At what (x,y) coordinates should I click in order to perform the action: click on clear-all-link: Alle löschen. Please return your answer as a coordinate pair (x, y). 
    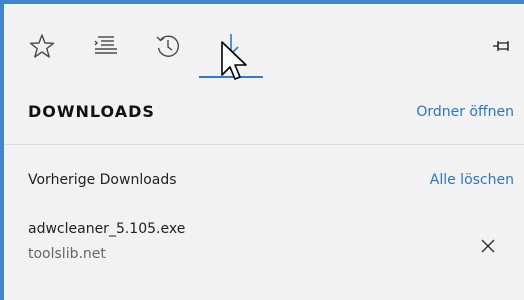
    Looking at the image, I should click on (472, 180).